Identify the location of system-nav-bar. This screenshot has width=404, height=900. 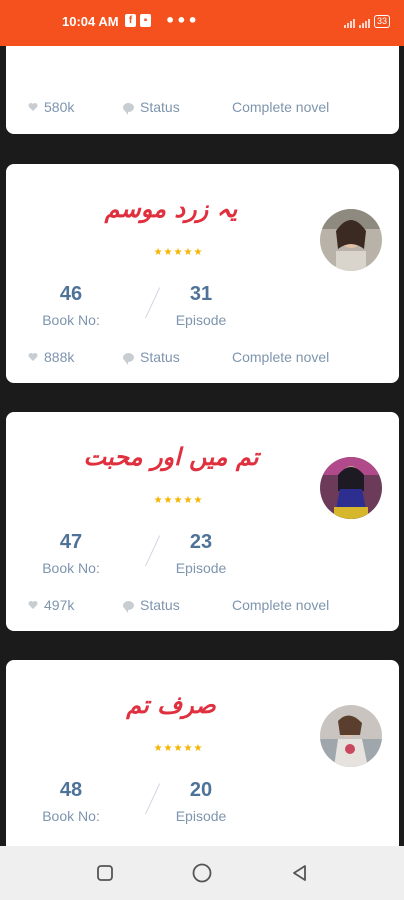
(202, 873).